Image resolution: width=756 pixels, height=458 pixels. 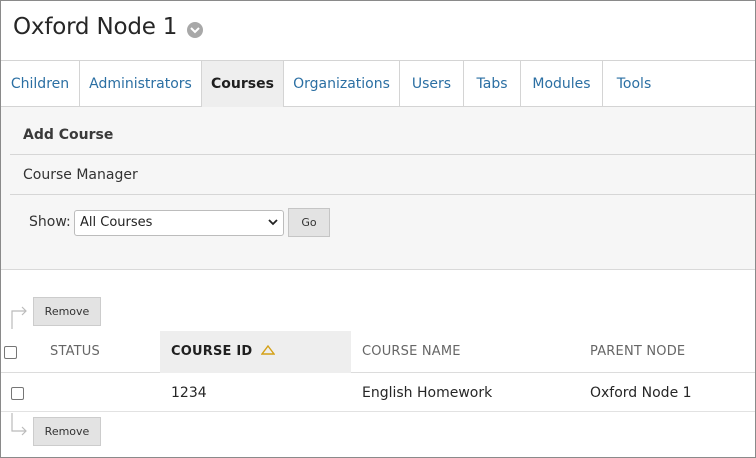 What do you see at coordinates (427, 393) in the screenshot?
I see `row-course-name: English Homework` at bounding box center [427, 393].